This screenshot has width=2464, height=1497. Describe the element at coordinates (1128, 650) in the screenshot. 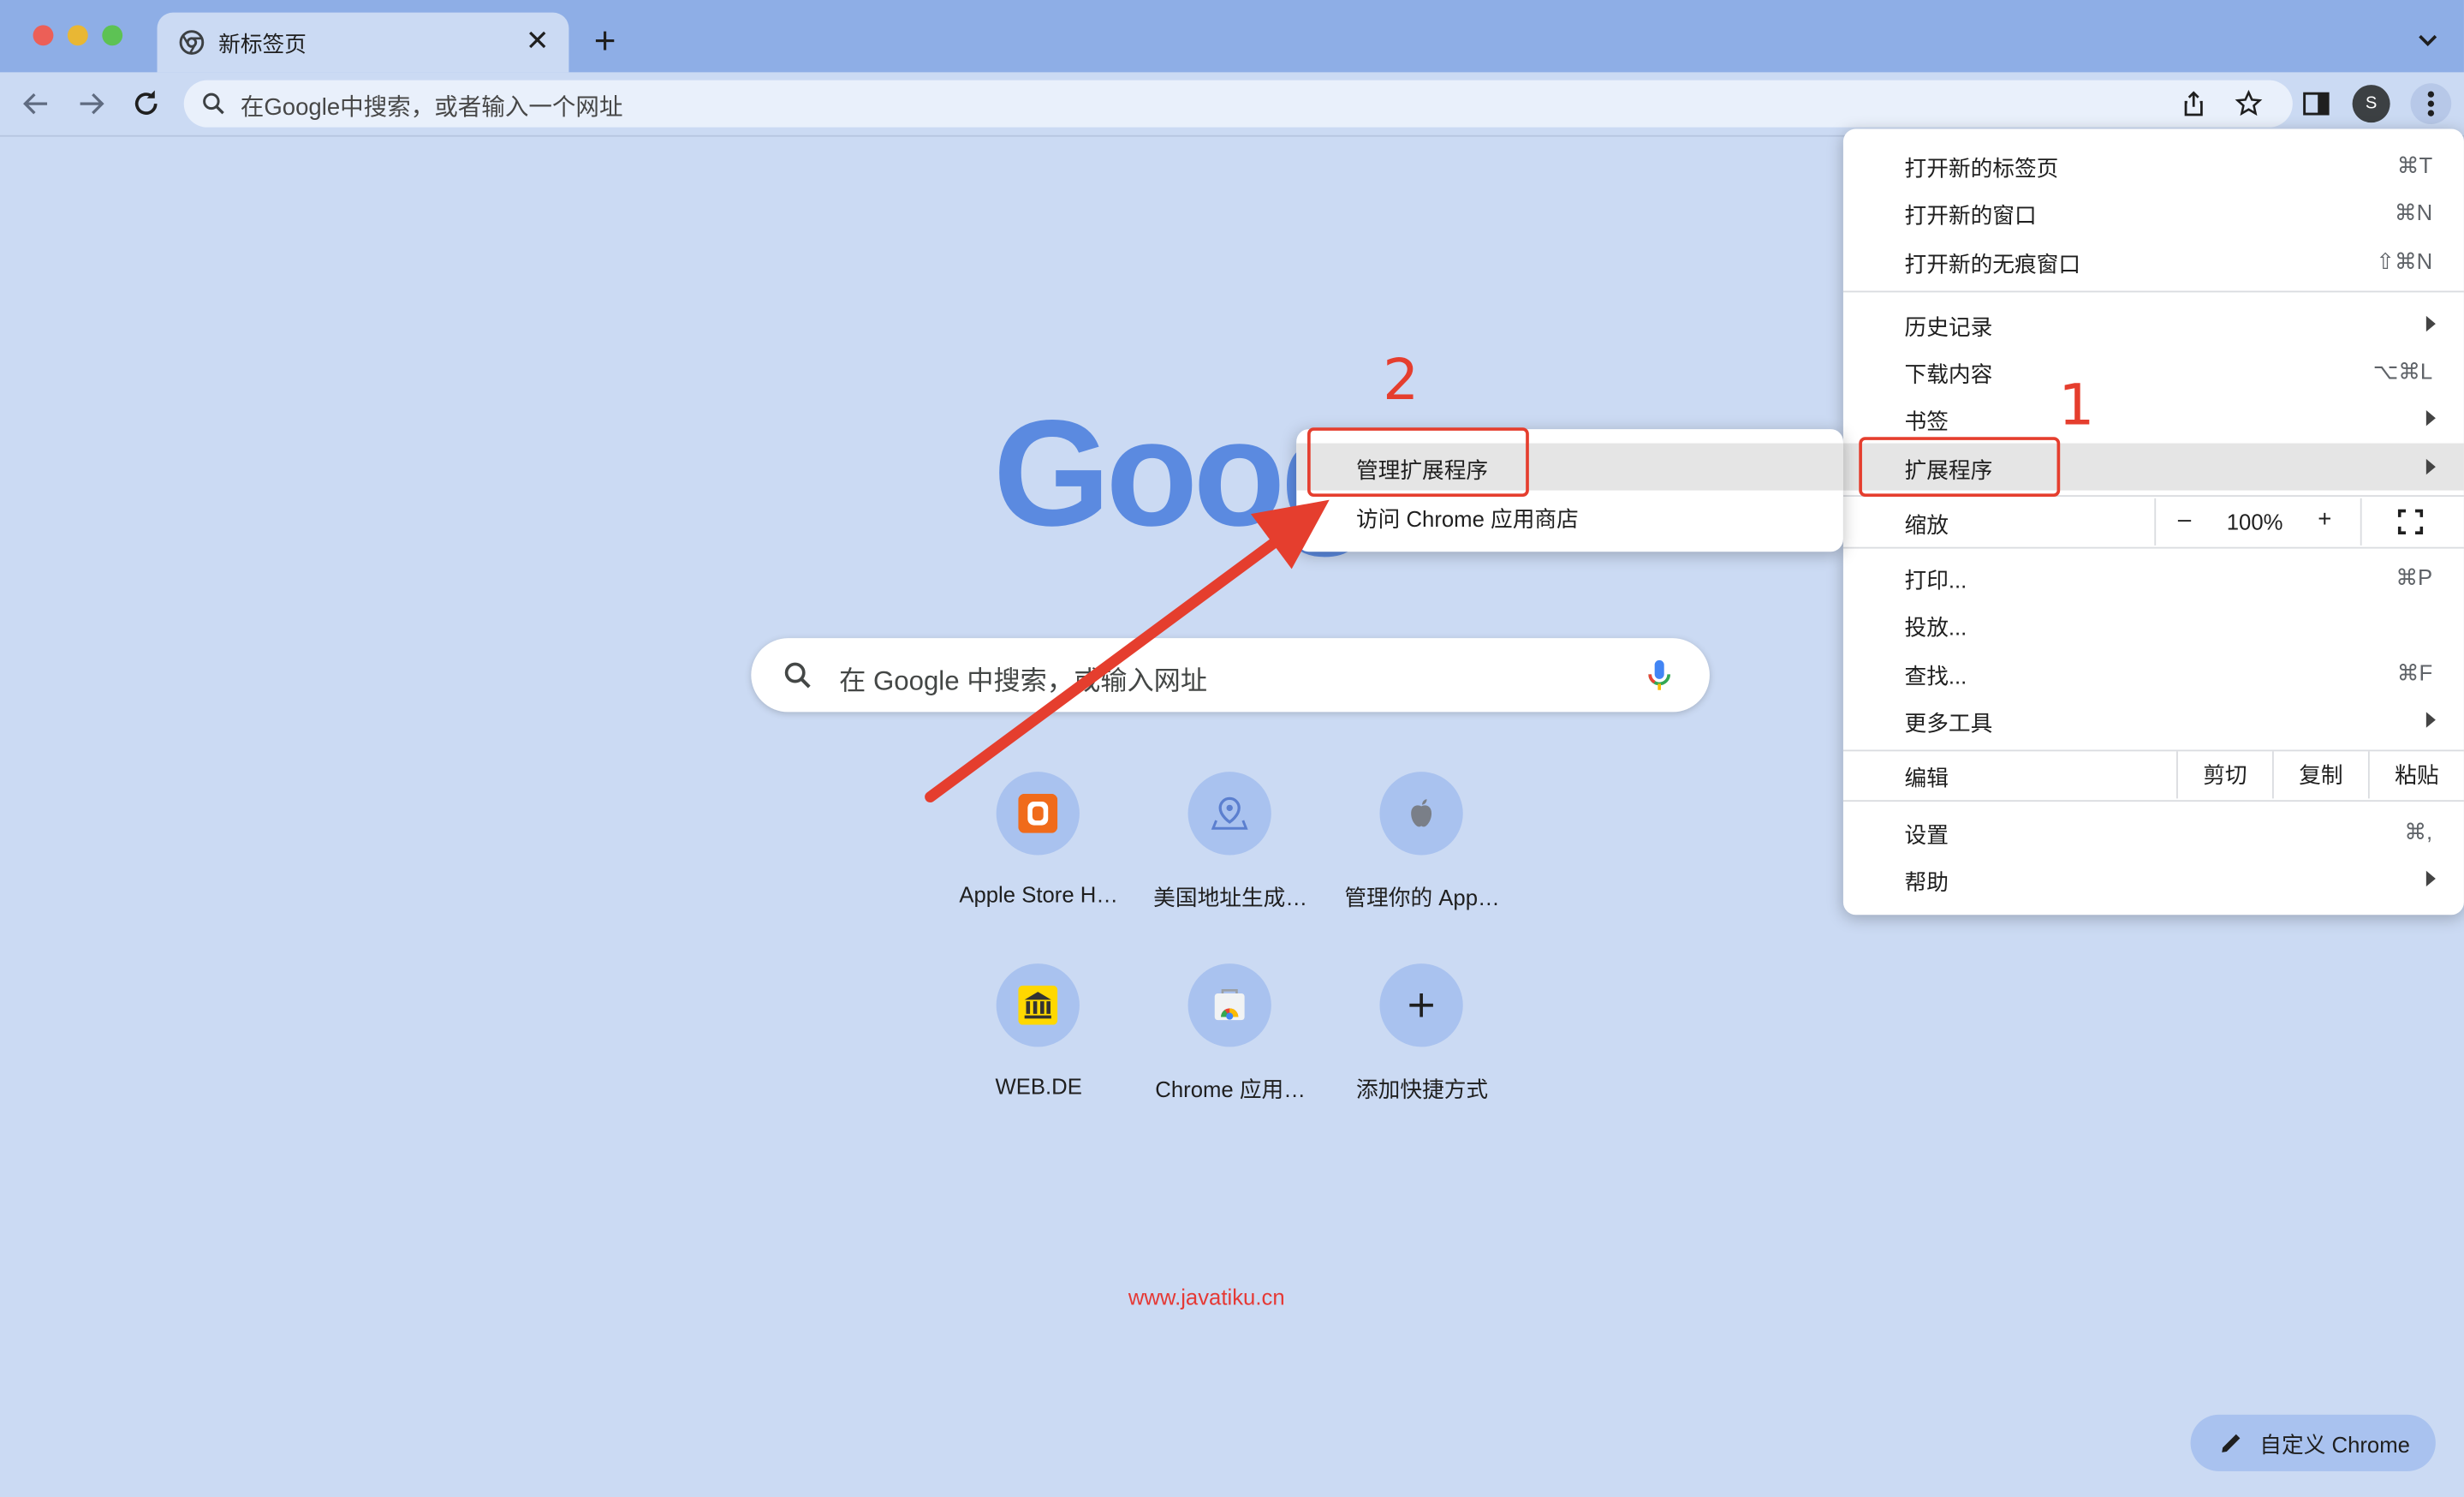

I see `annotation-arrow-icon` at that location.